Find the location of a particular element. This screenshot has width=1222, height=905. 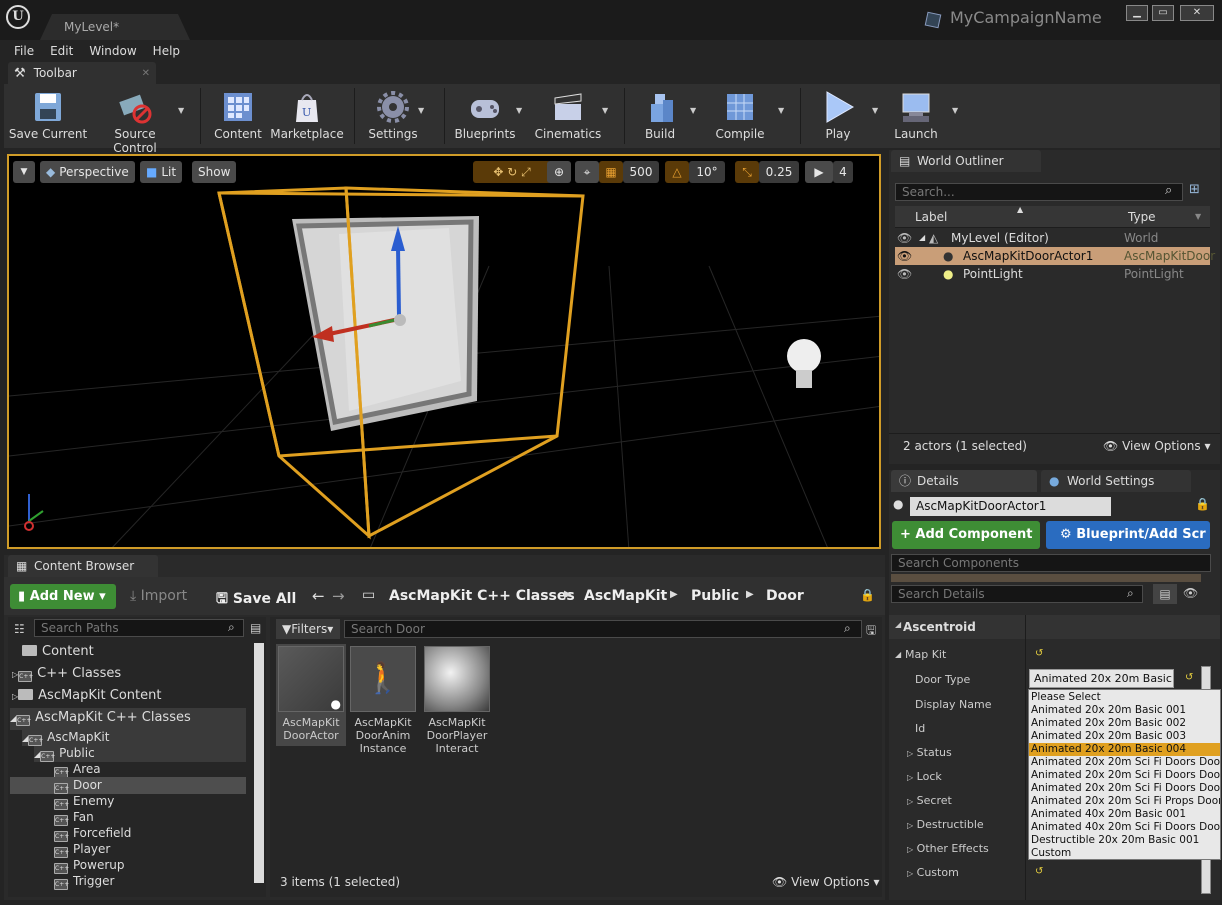

menu-edit: Edit is located at coordinates (61, 51).